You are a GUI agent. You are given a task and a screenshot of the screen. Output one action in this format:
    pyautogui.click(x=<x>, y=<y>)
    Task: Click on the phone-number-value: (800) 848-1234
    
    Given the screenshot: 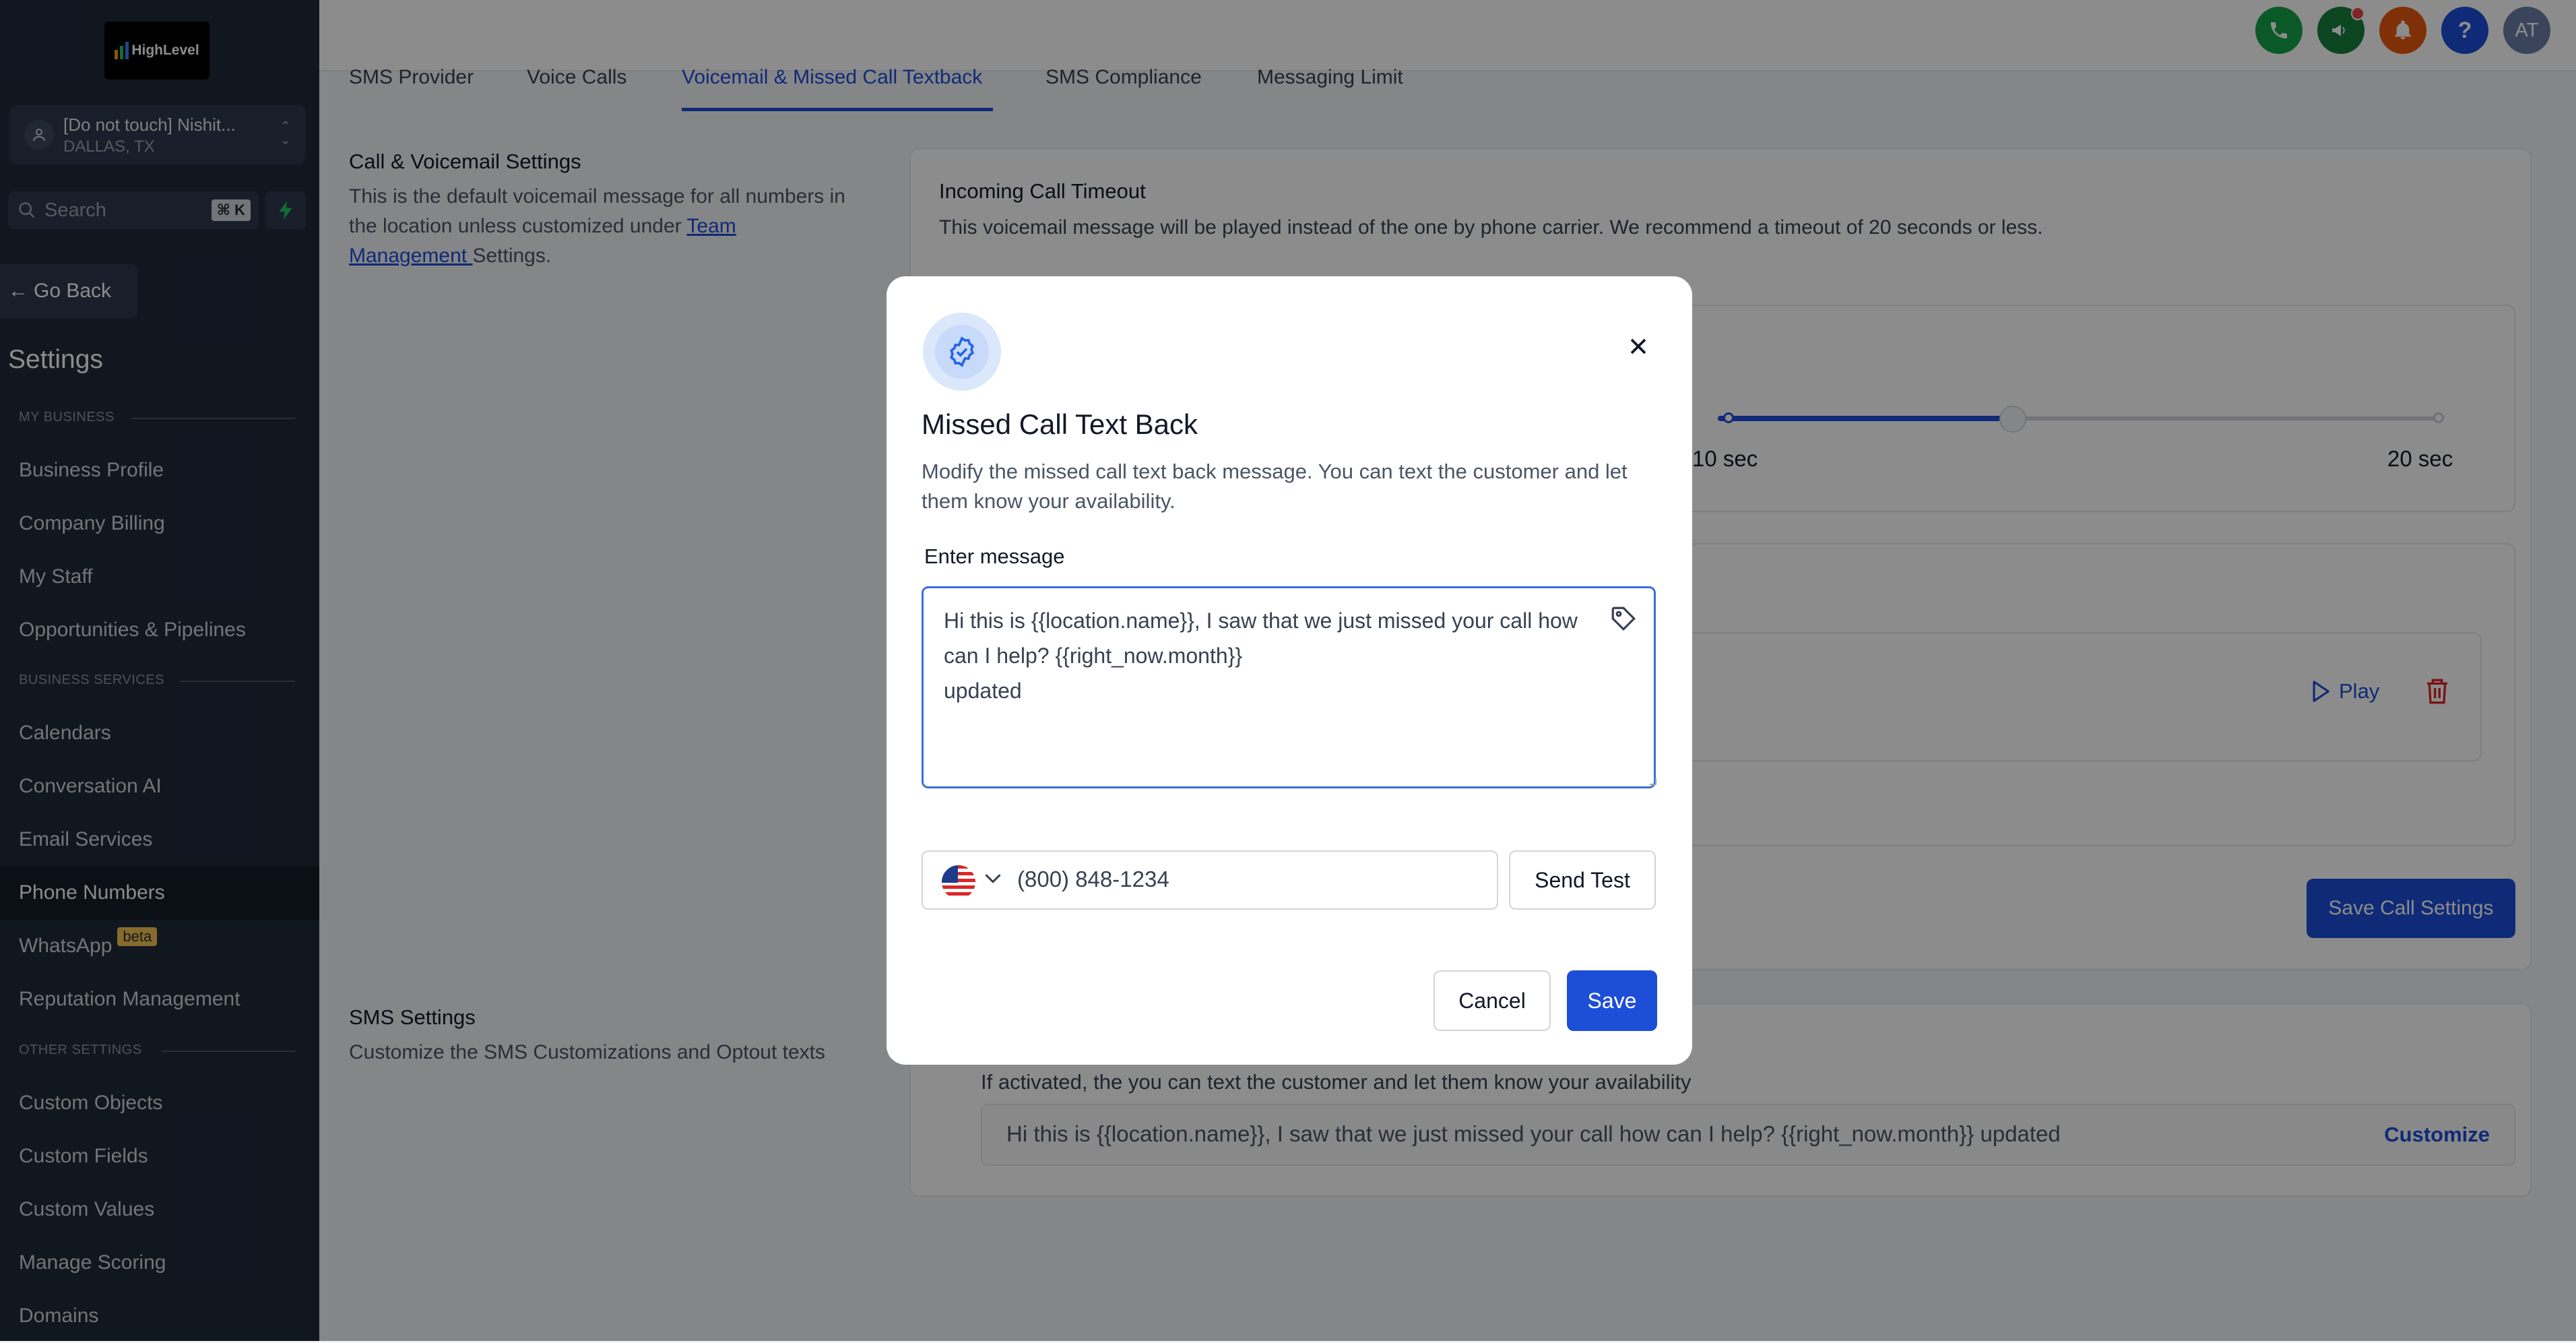 What is the action you would take?
    pyautogui.click(x=1093, y=880)
    